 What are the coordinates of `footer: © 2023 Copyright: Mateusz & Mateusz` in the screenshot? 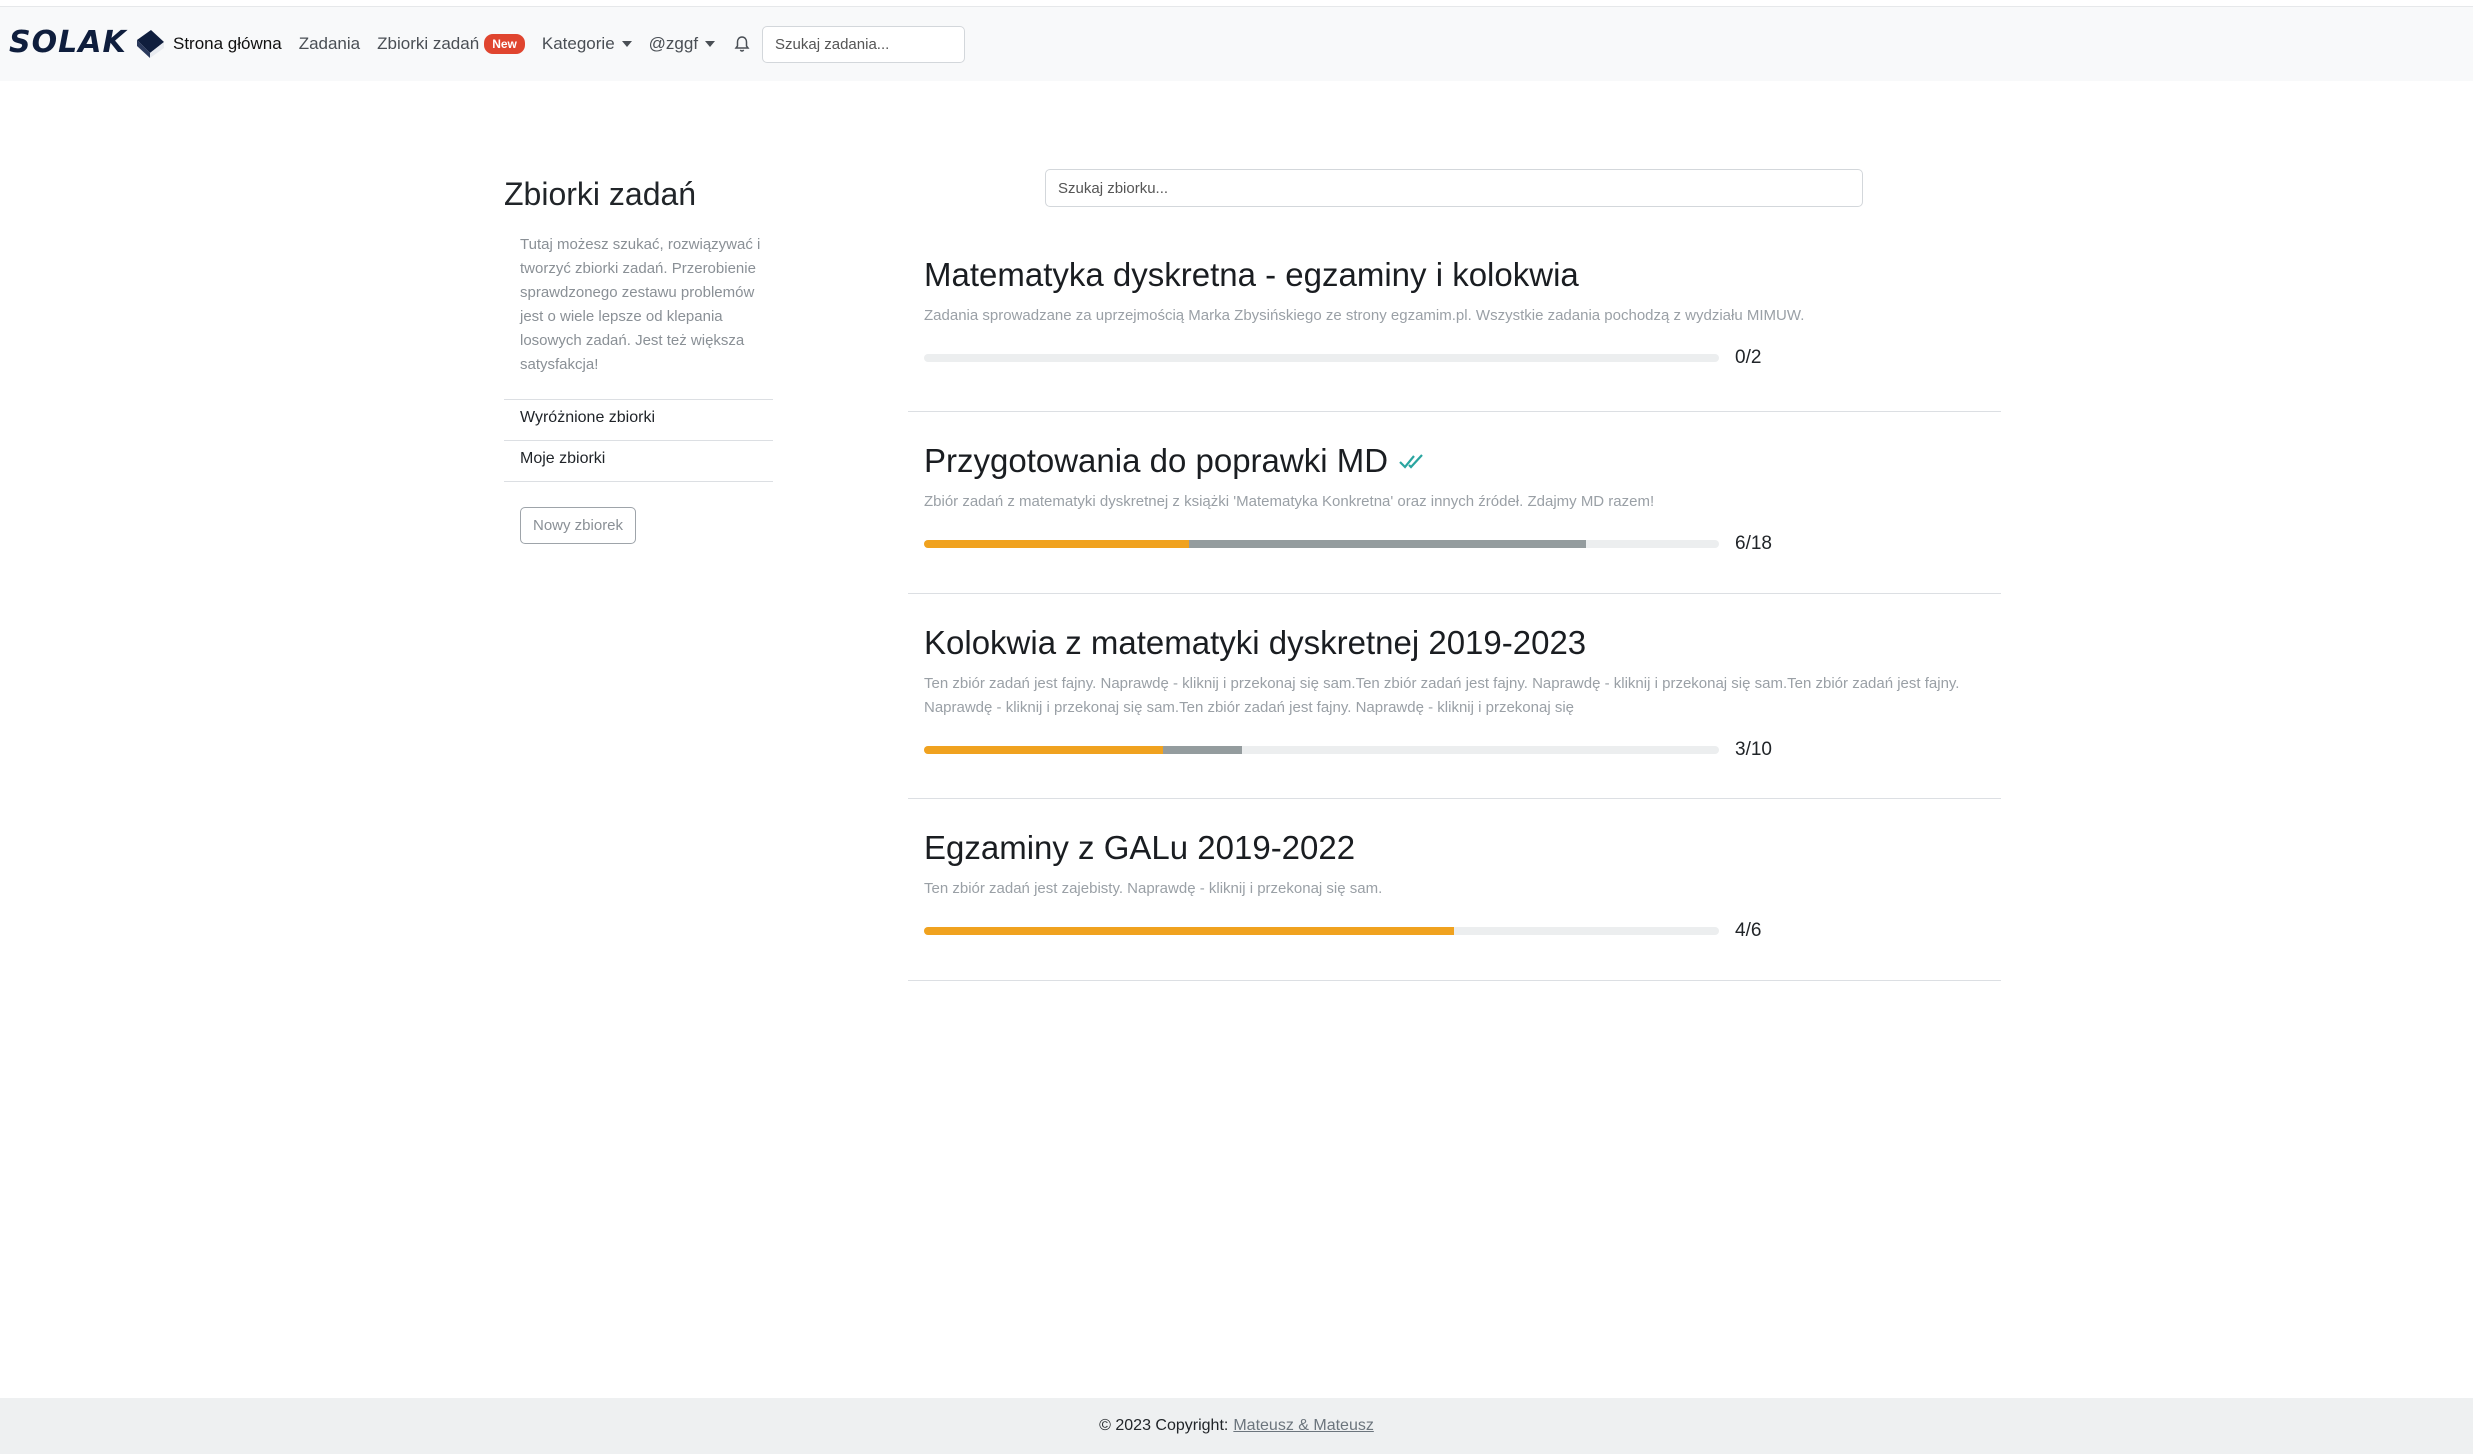 It's located at (1236, 1426).